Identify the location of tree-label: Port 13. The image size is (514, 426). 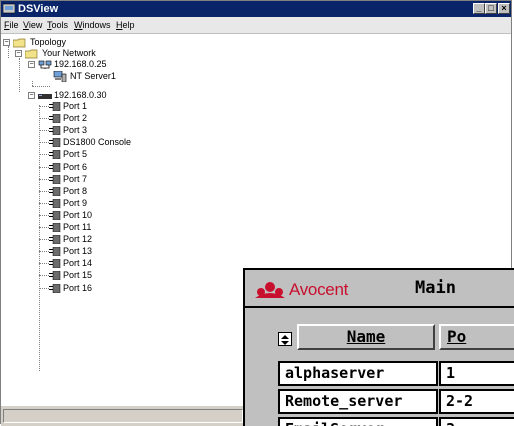
(78, 251).